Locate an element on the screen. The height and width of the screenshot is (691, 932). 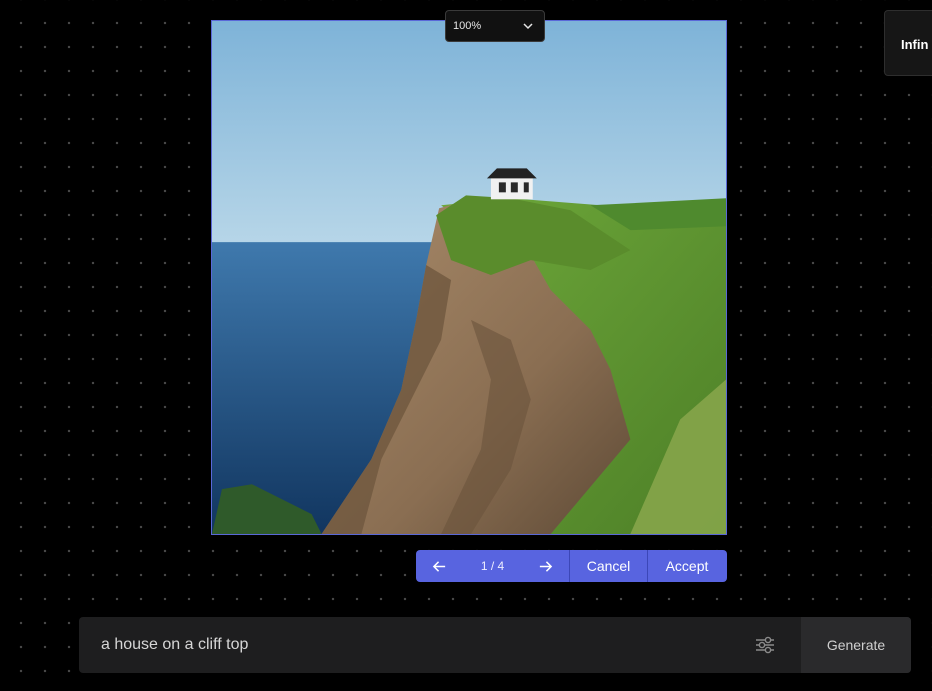
next-button is located at coordinates (545, 566).